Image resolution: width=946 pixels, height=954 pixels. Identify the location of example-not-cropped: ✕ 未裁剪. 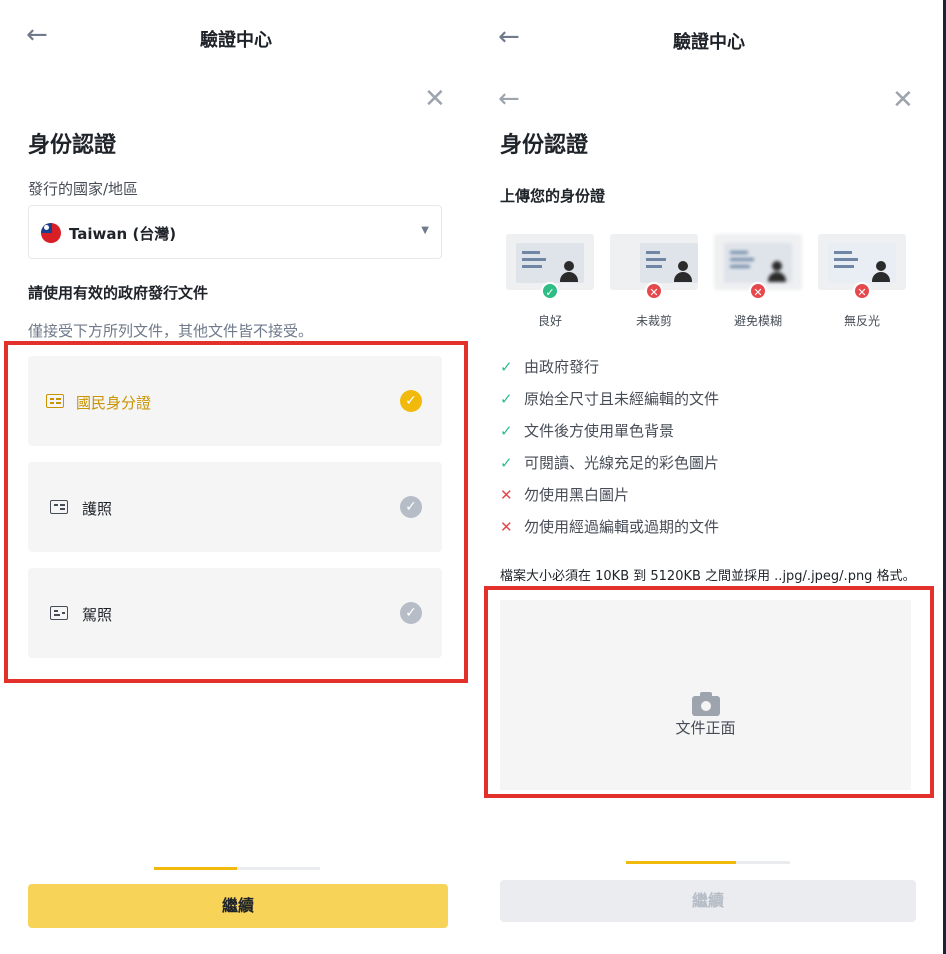
(654, 281).